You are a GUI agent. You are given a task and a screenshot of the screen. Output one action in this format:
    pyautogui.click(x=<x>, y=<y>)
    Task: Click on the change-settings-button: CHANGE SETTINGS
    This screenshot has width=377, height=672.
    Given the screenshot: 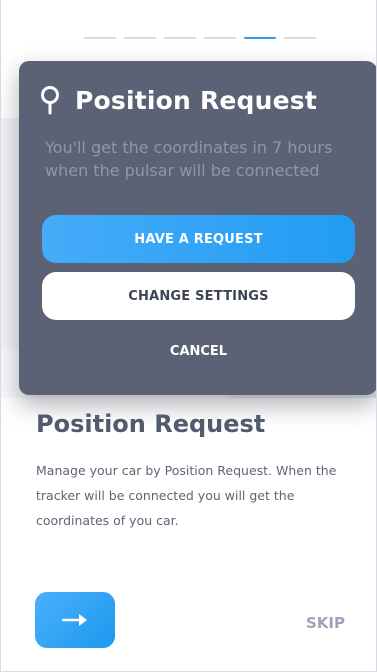 What is the action you would take?
    pyautogui.click(x=198, y=296)
    